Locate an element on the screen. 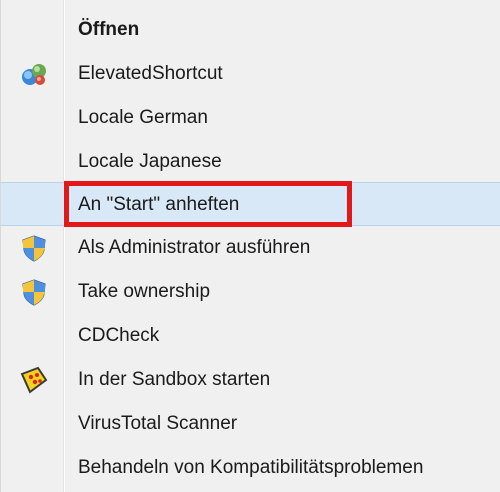  globe-app-icon is located at coordinates (34, 74).